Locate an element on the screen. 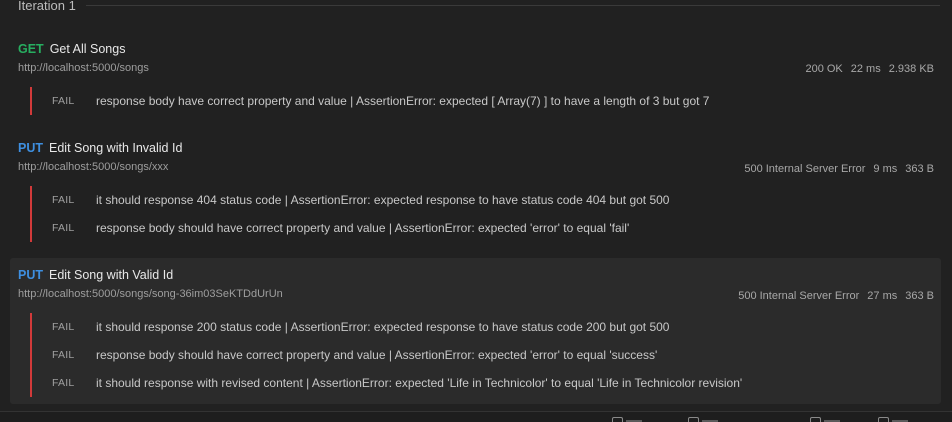 This screenshot has height=422, width=952. response-time: 22 ms is located at coordinates (865, 69).